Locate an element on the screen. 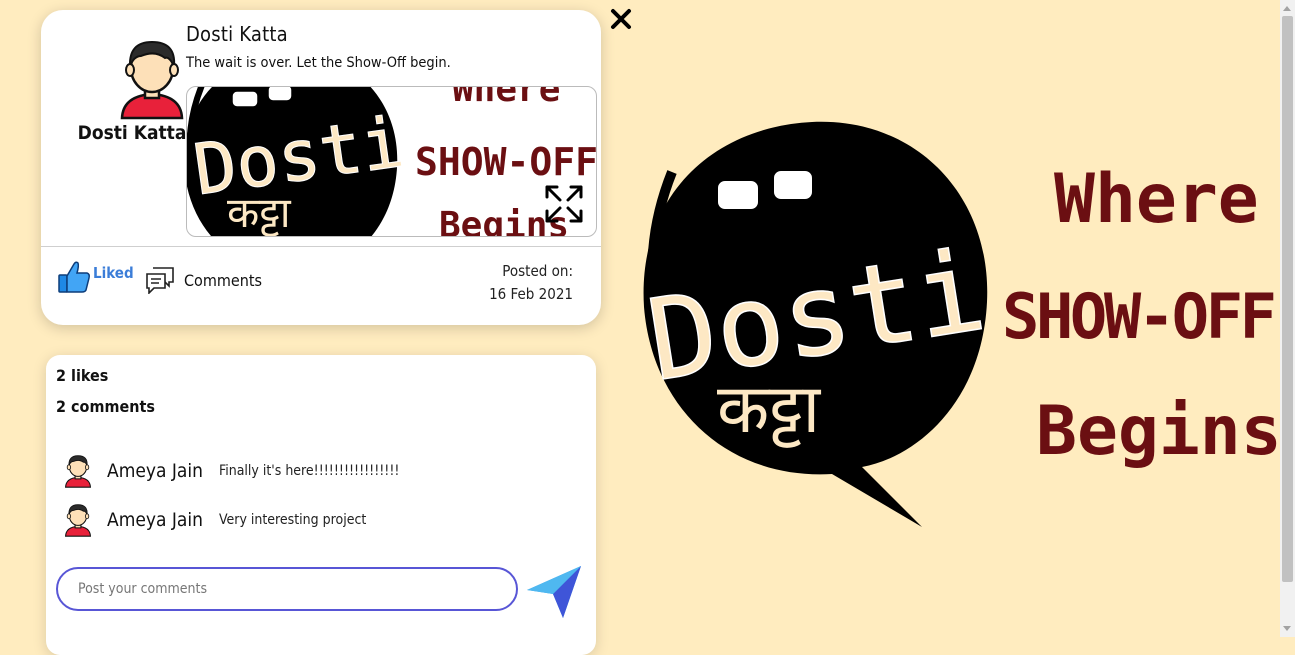 The width and height of the screenshot is (1295, 655). like-button: Liked is located at coordinates (95, 277).